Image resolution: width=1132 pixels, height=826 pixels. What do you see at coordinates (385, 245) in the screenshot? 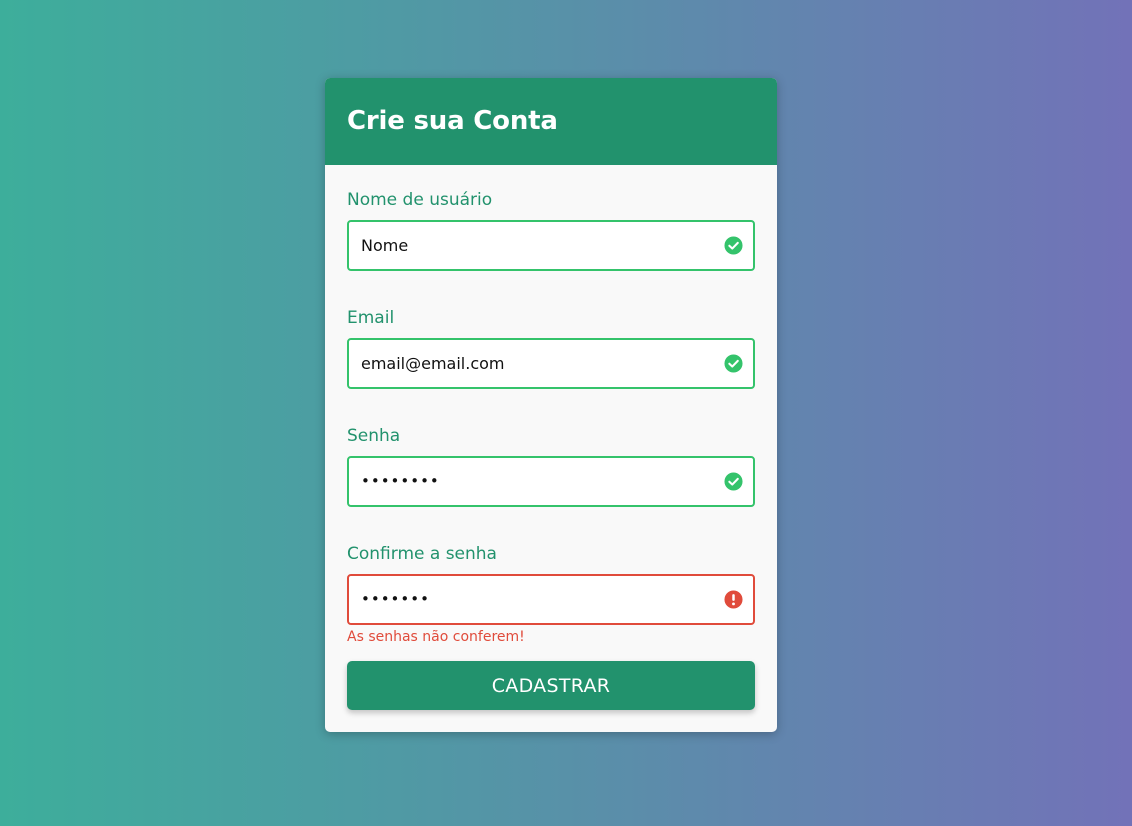
I see `username-input-value: Nome` at bounding box center [385, 245].